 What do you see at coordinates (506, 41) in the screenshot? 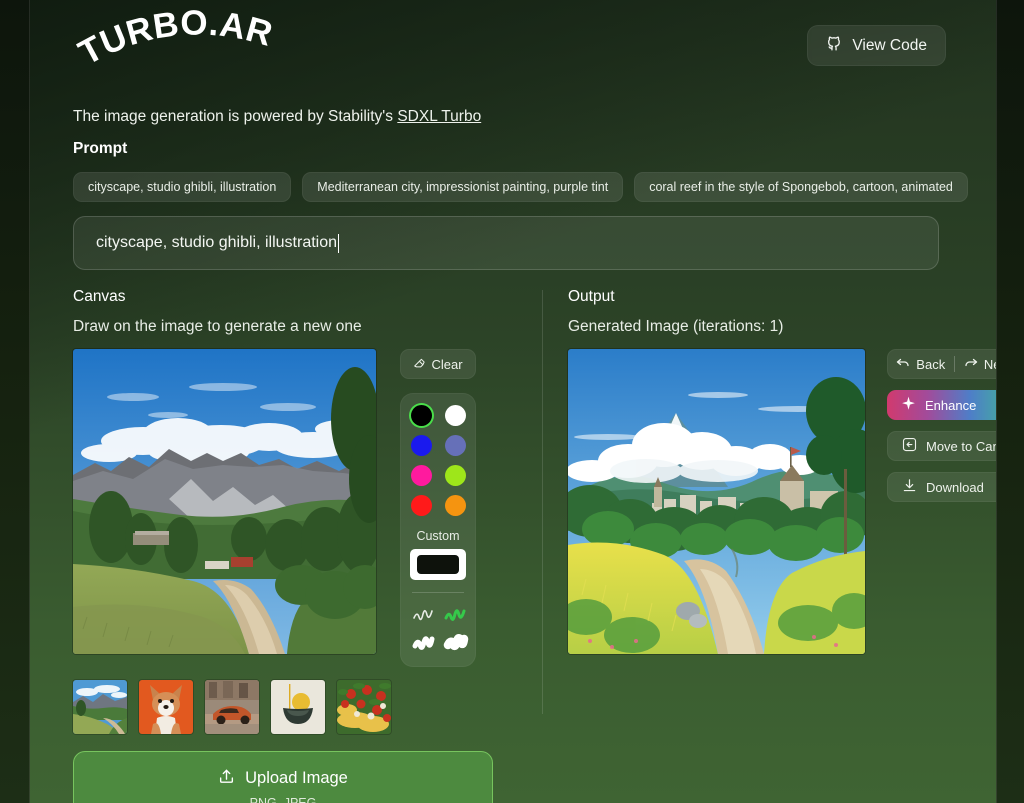
I see `app-header: TURBO.ART View Code` at bounding box center [506, 41].